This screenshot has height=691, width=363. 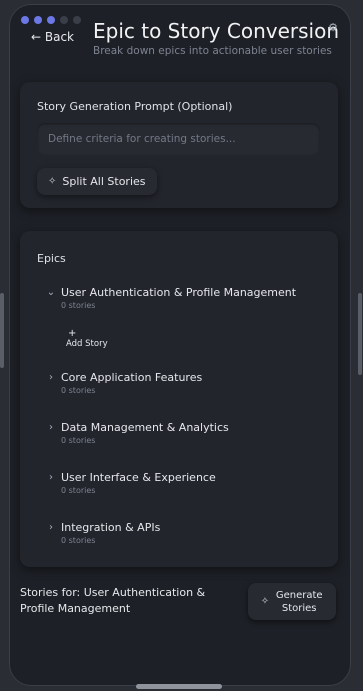 What do you see at coordinates (360, 334) in the screenshot?
I see `scrollbar` at bounding box center [360, 334].